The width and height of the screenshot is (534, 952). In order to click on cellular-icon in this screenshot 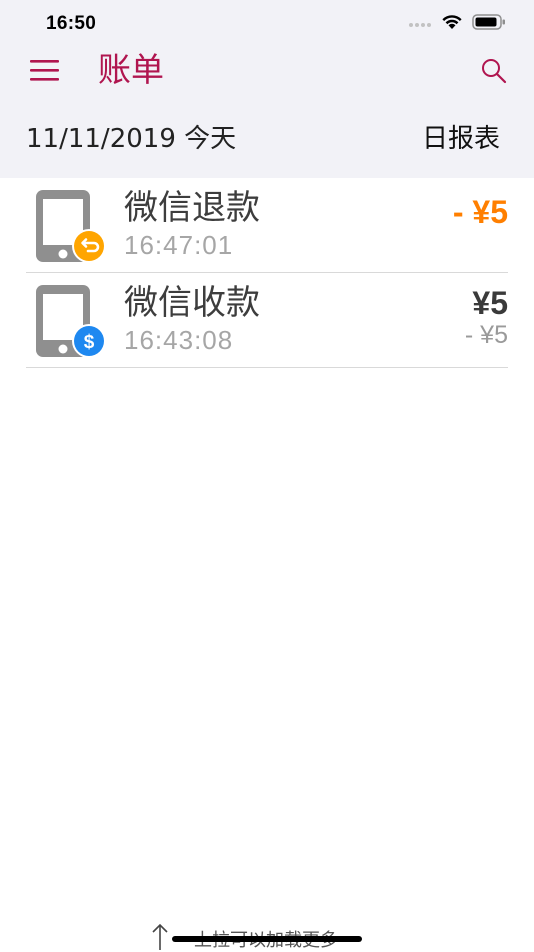, I will do `click(420, 25)`.